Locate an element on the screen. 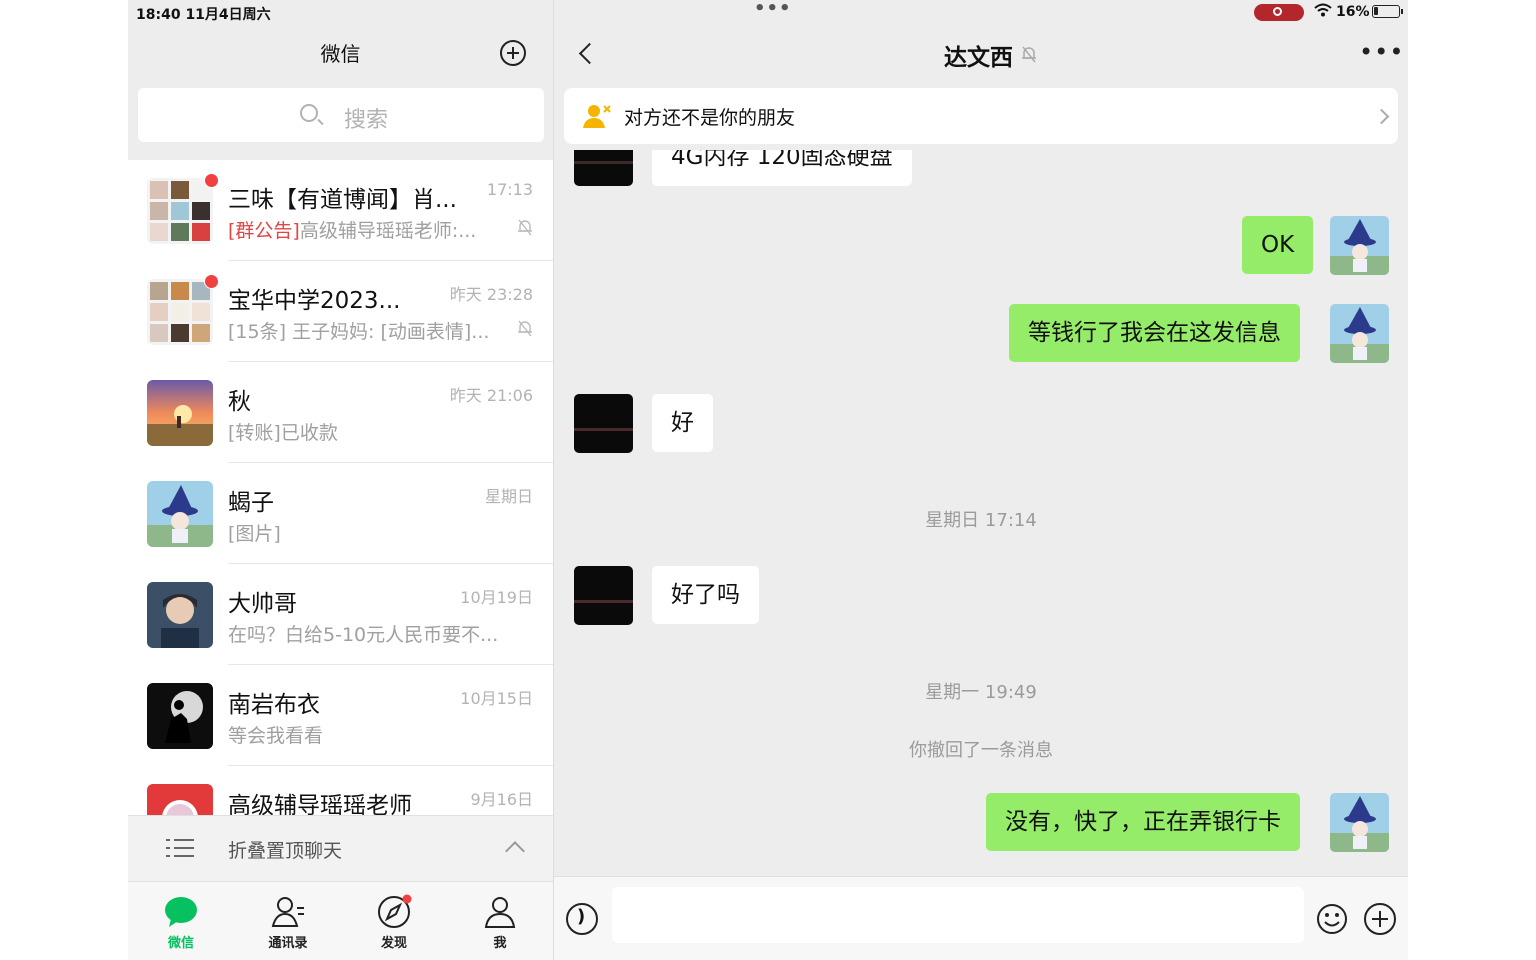  add-friend-icon is located at coordinates (597, 116).